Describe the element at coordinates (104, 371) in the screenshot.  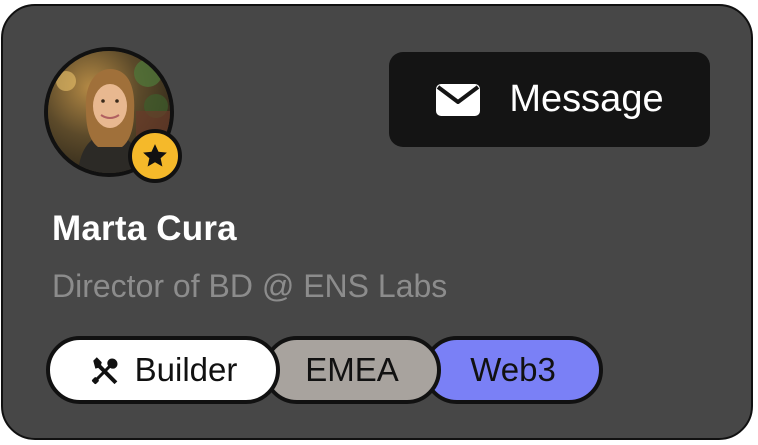
I see `tools-icon` at that location.